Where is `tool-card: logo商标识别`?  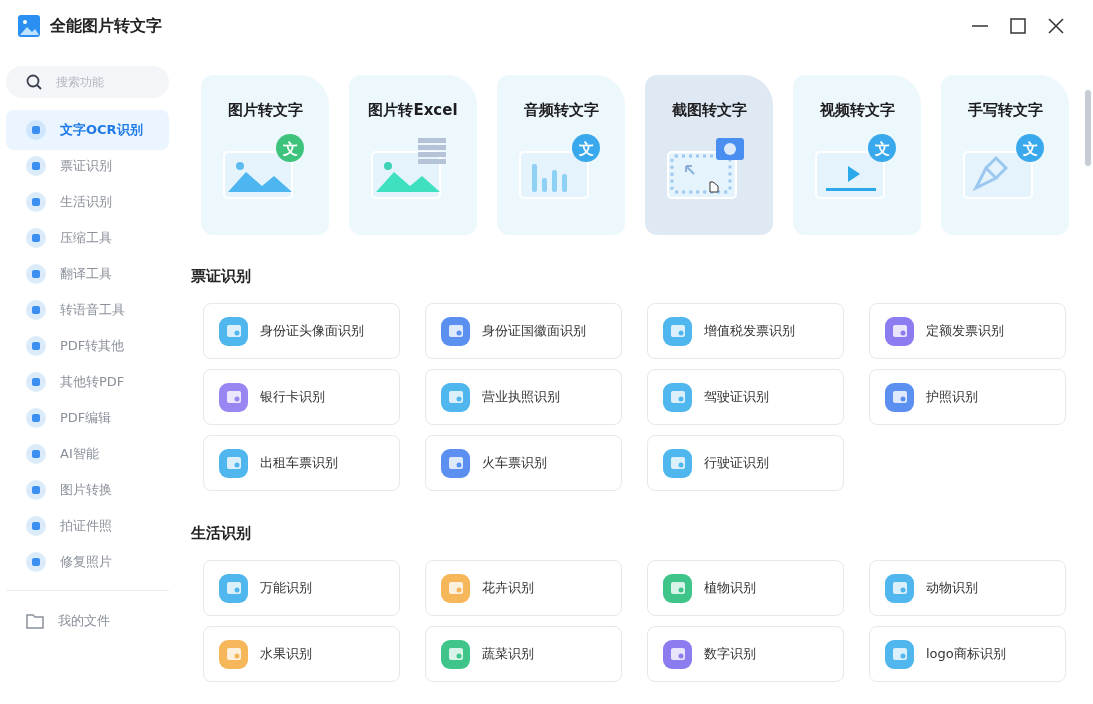
tool-card: logo商标识别 is located at coordinates (967, 654).